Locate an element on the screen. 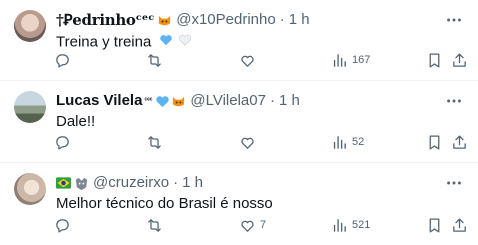  action-bar: 52 is located at coordinates (259, 142).